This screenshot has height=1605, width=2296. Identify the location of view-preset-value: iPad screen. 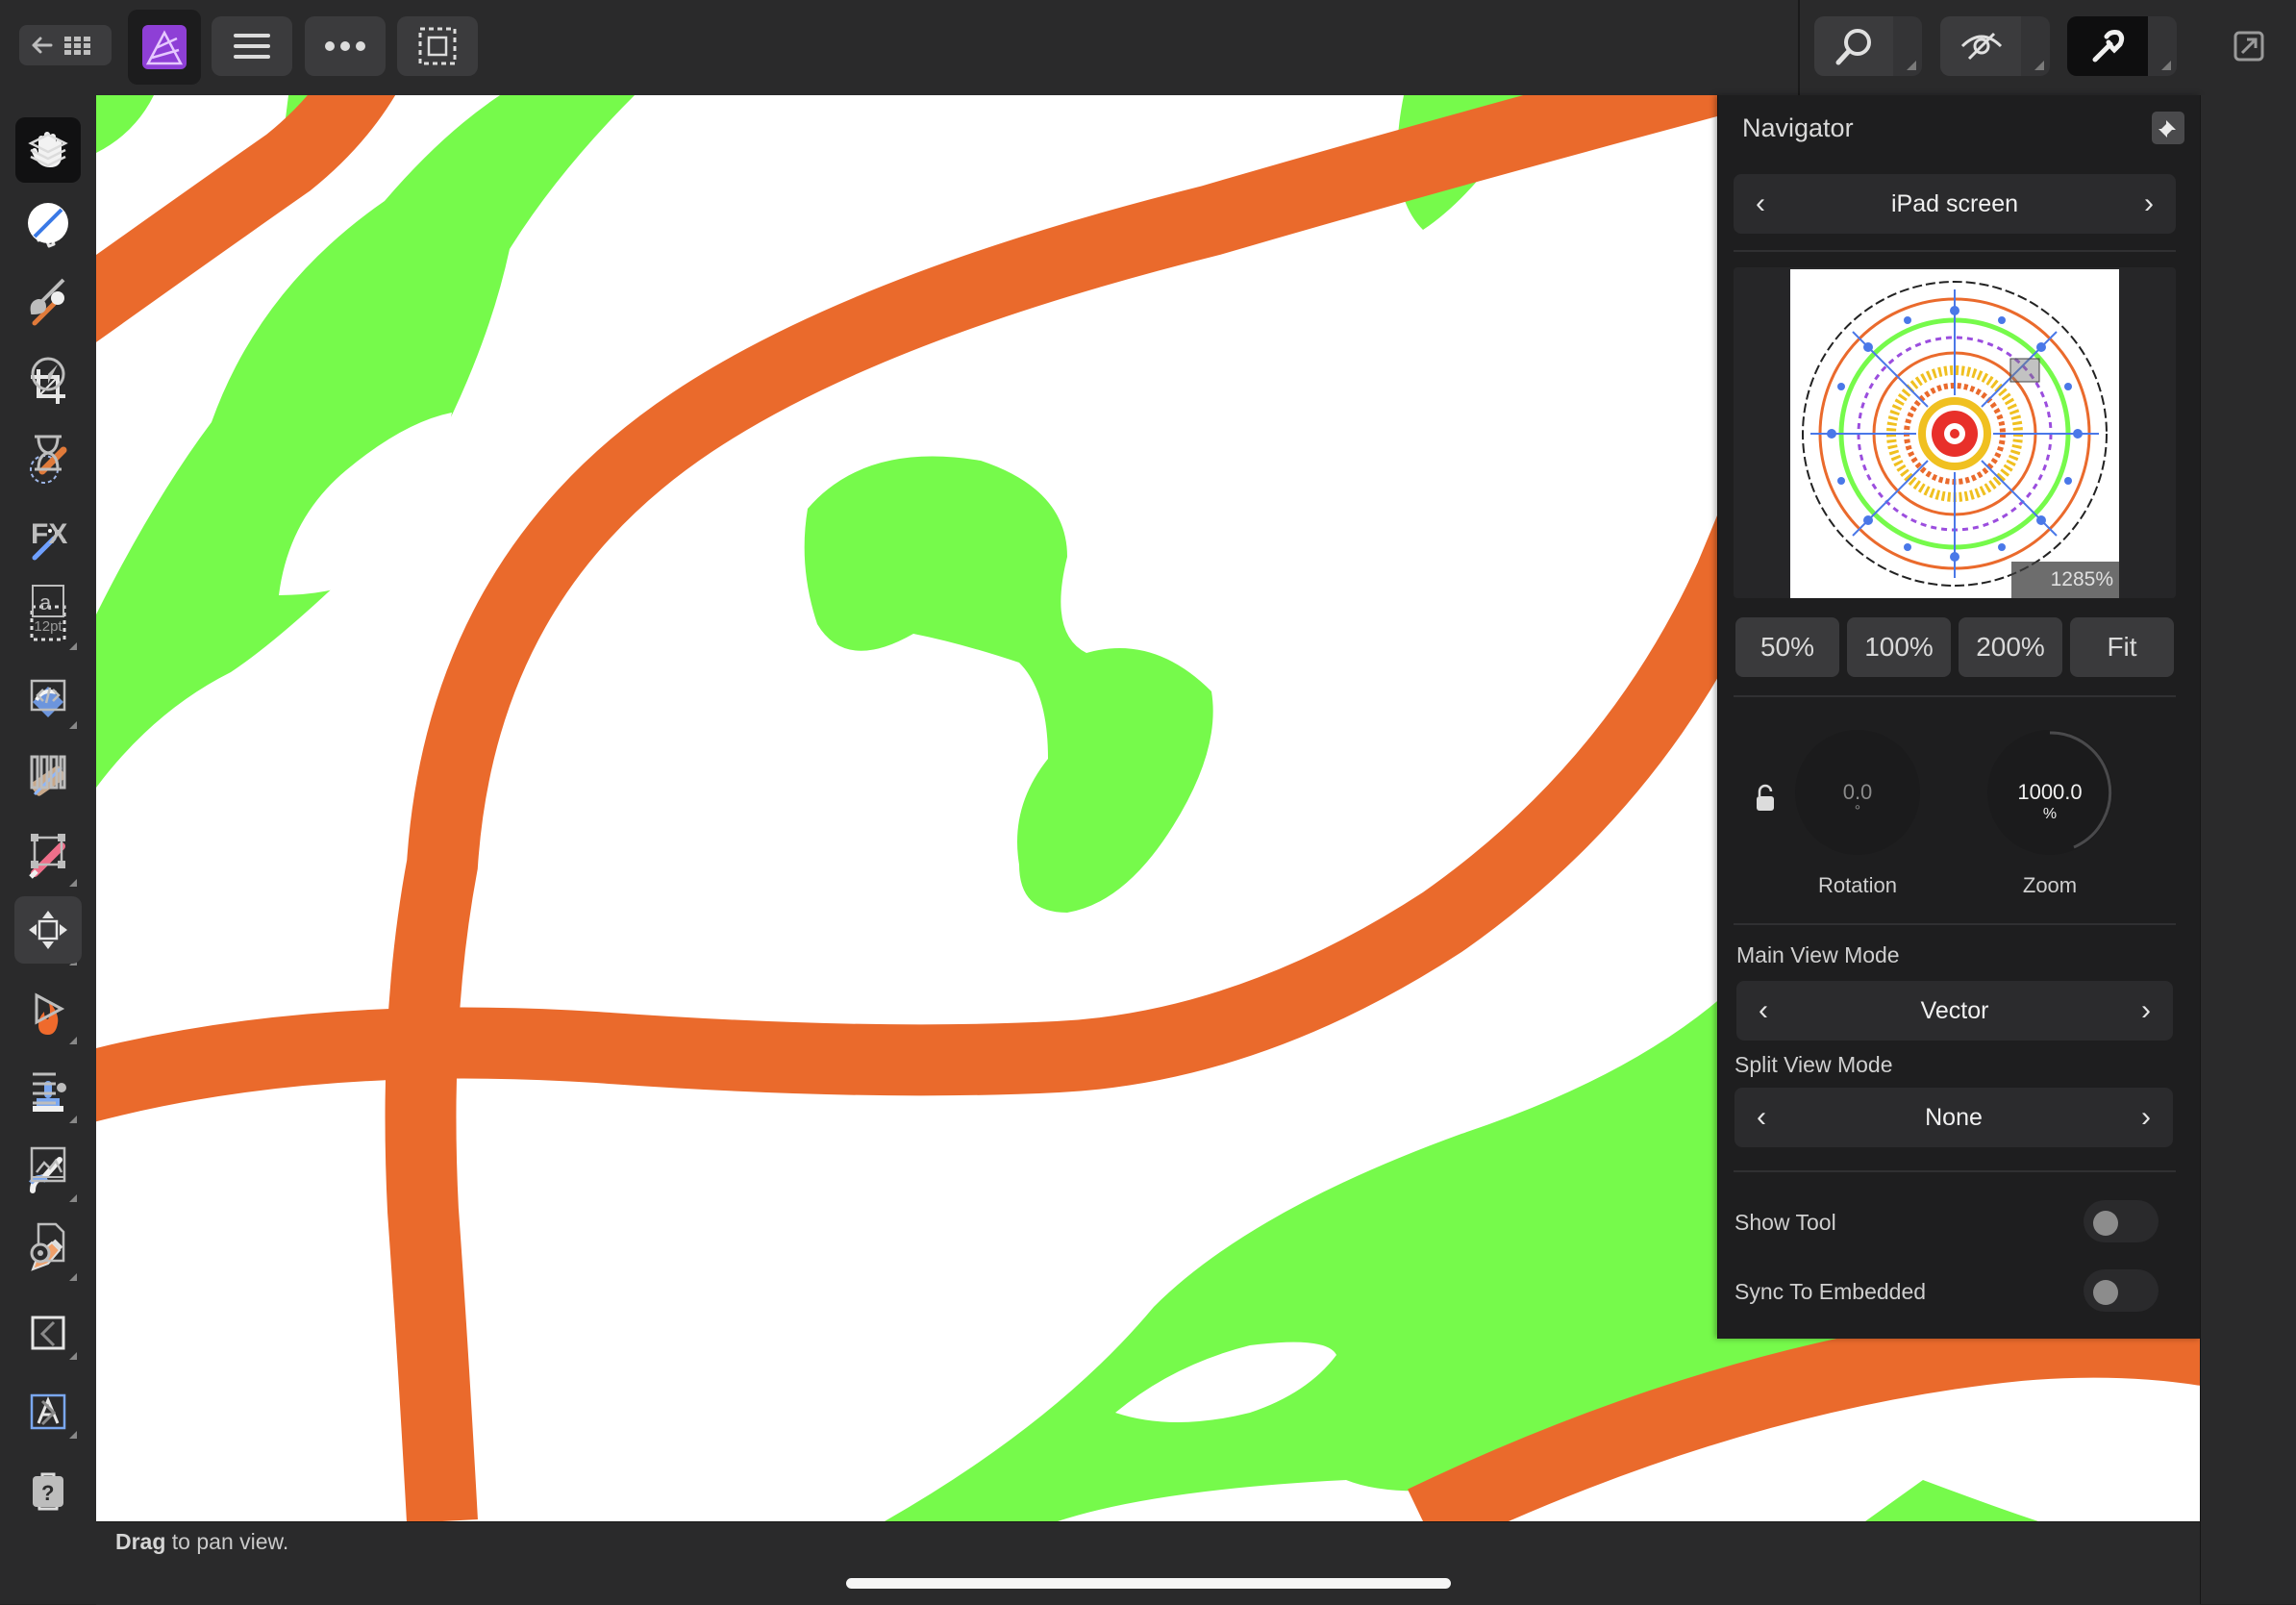
(1954, 203).